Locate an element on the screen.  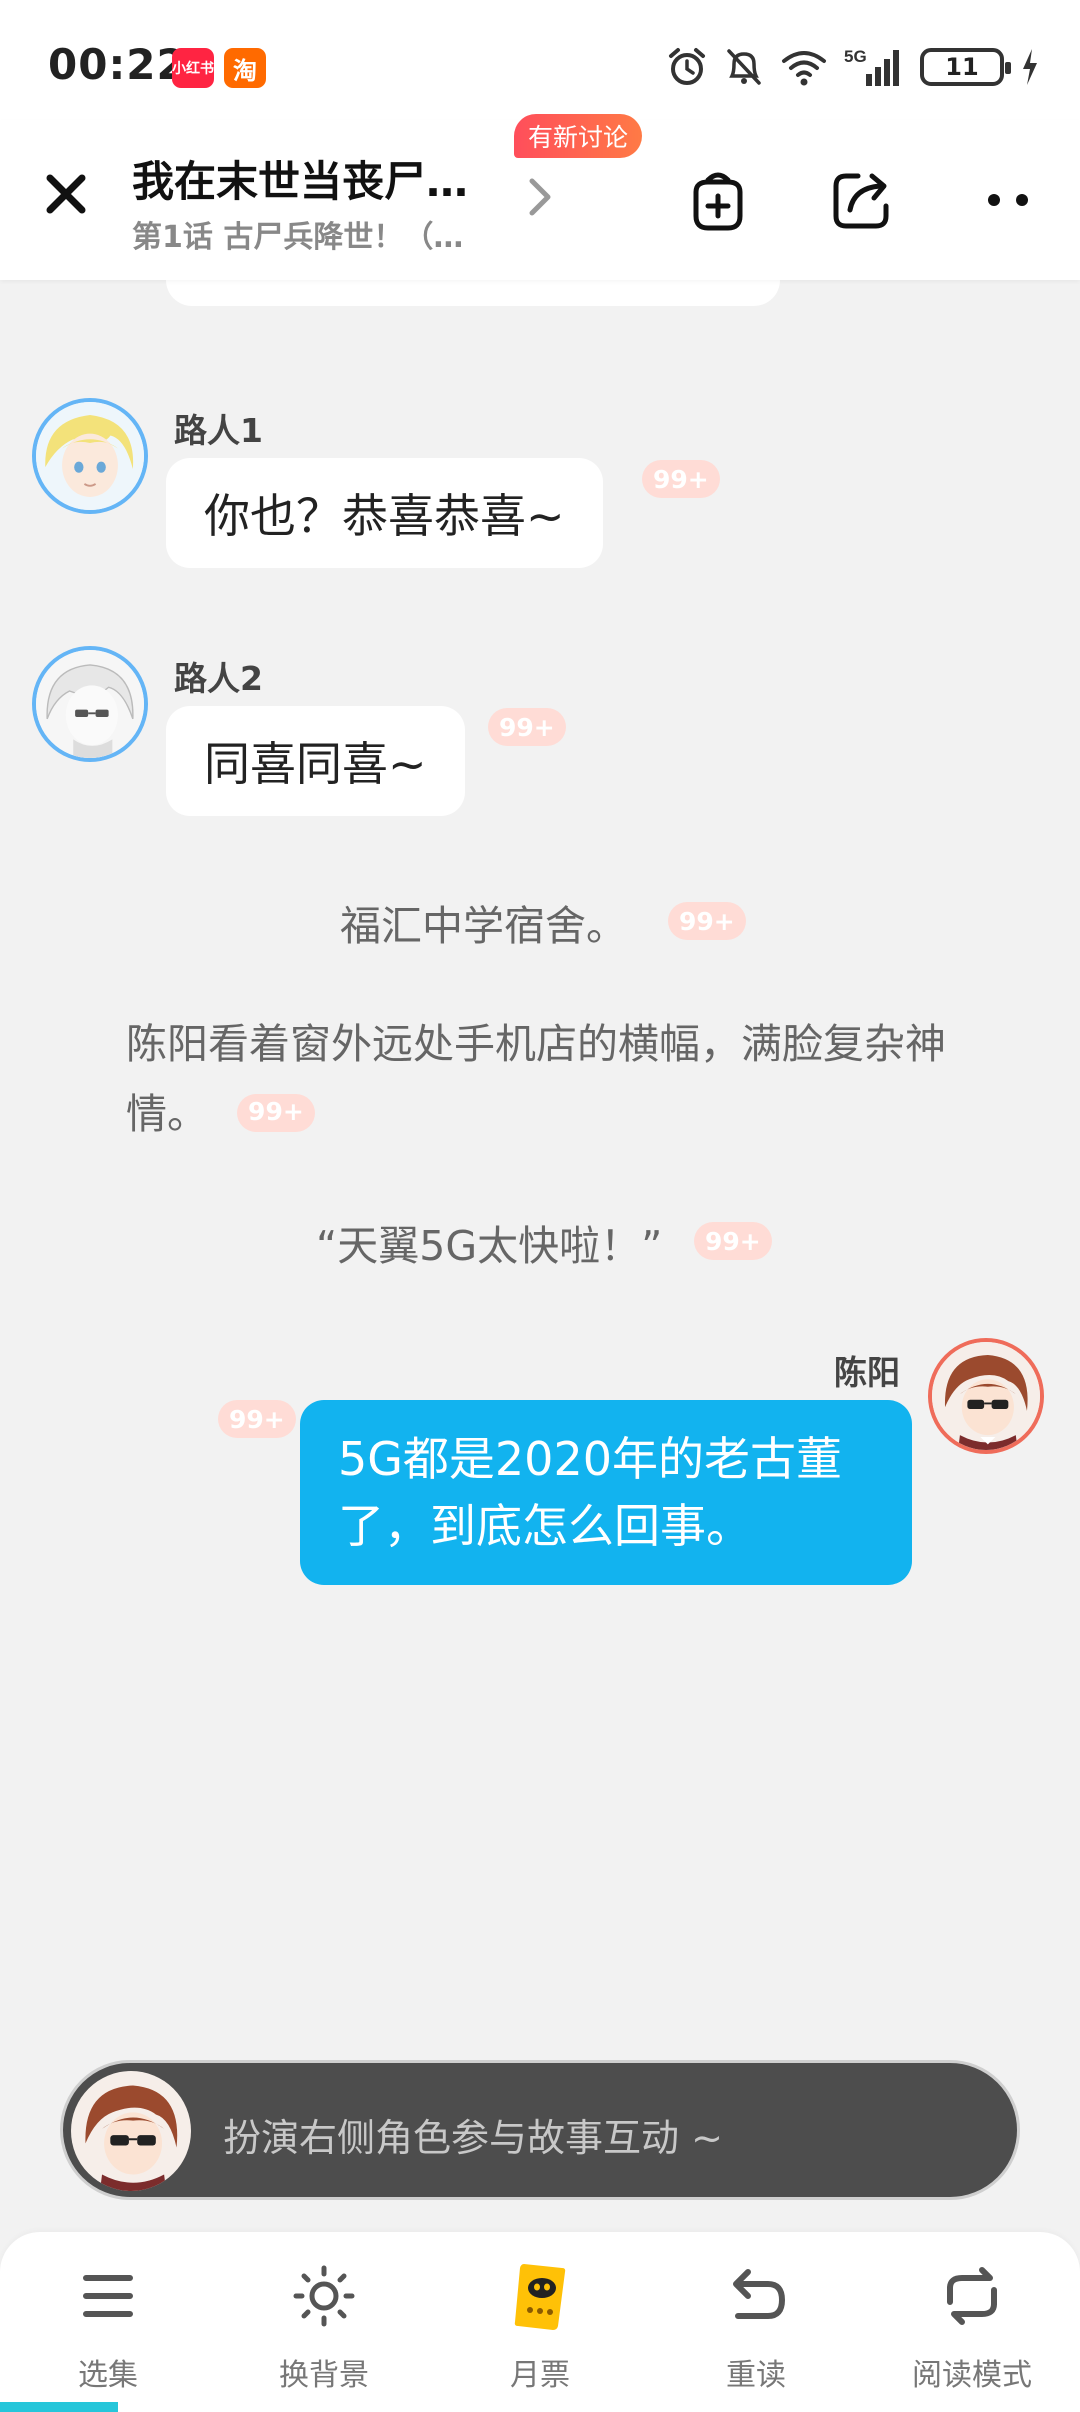
charging-icon is located at coordinates (1030, 67).